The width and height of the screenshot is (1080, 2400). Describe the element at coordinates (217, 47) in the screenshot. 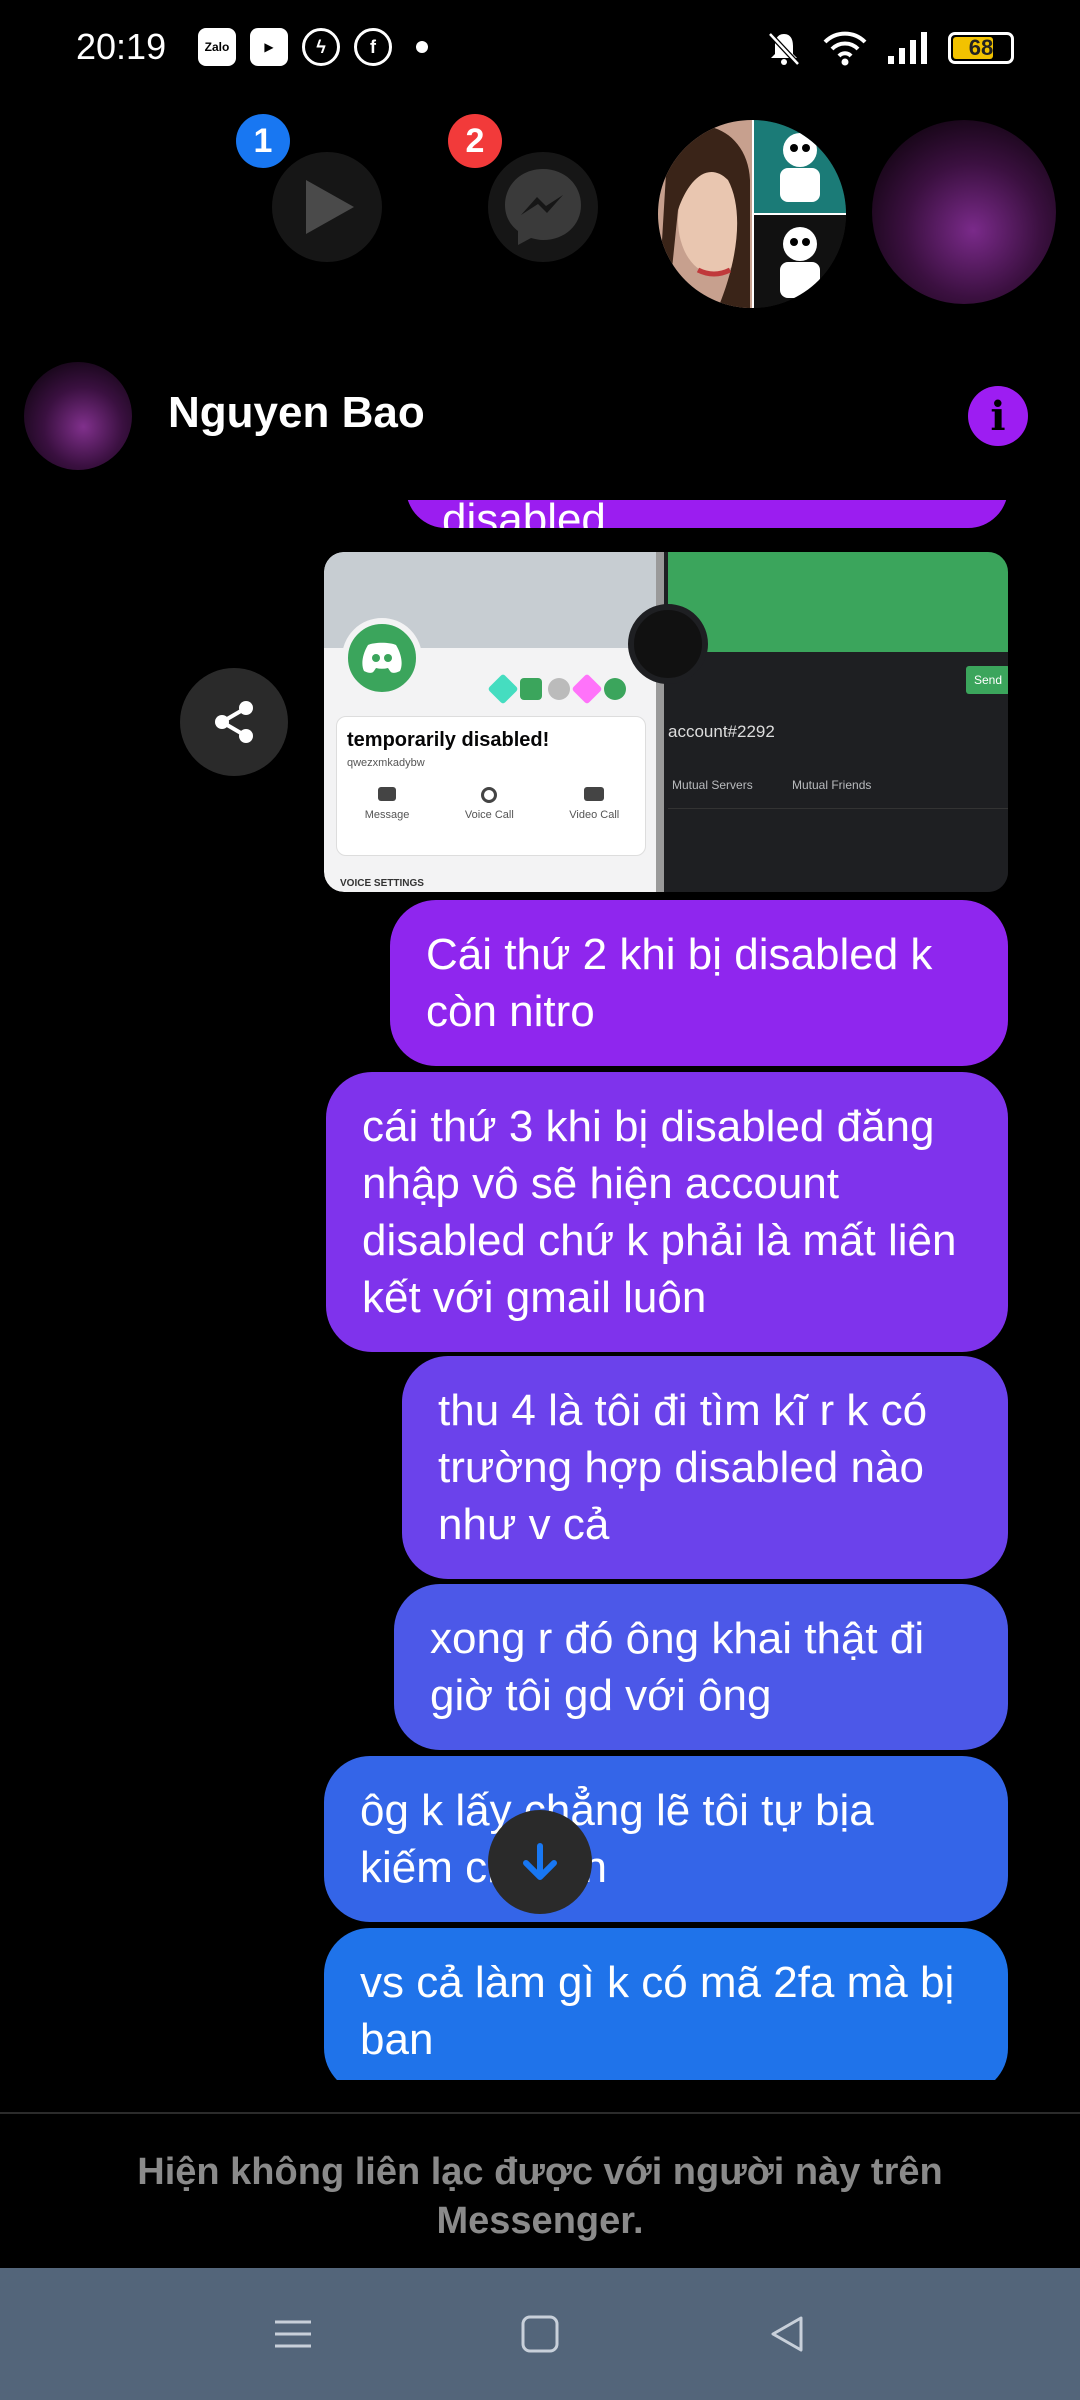

I see `zalo-icon: Zalo` at that location.